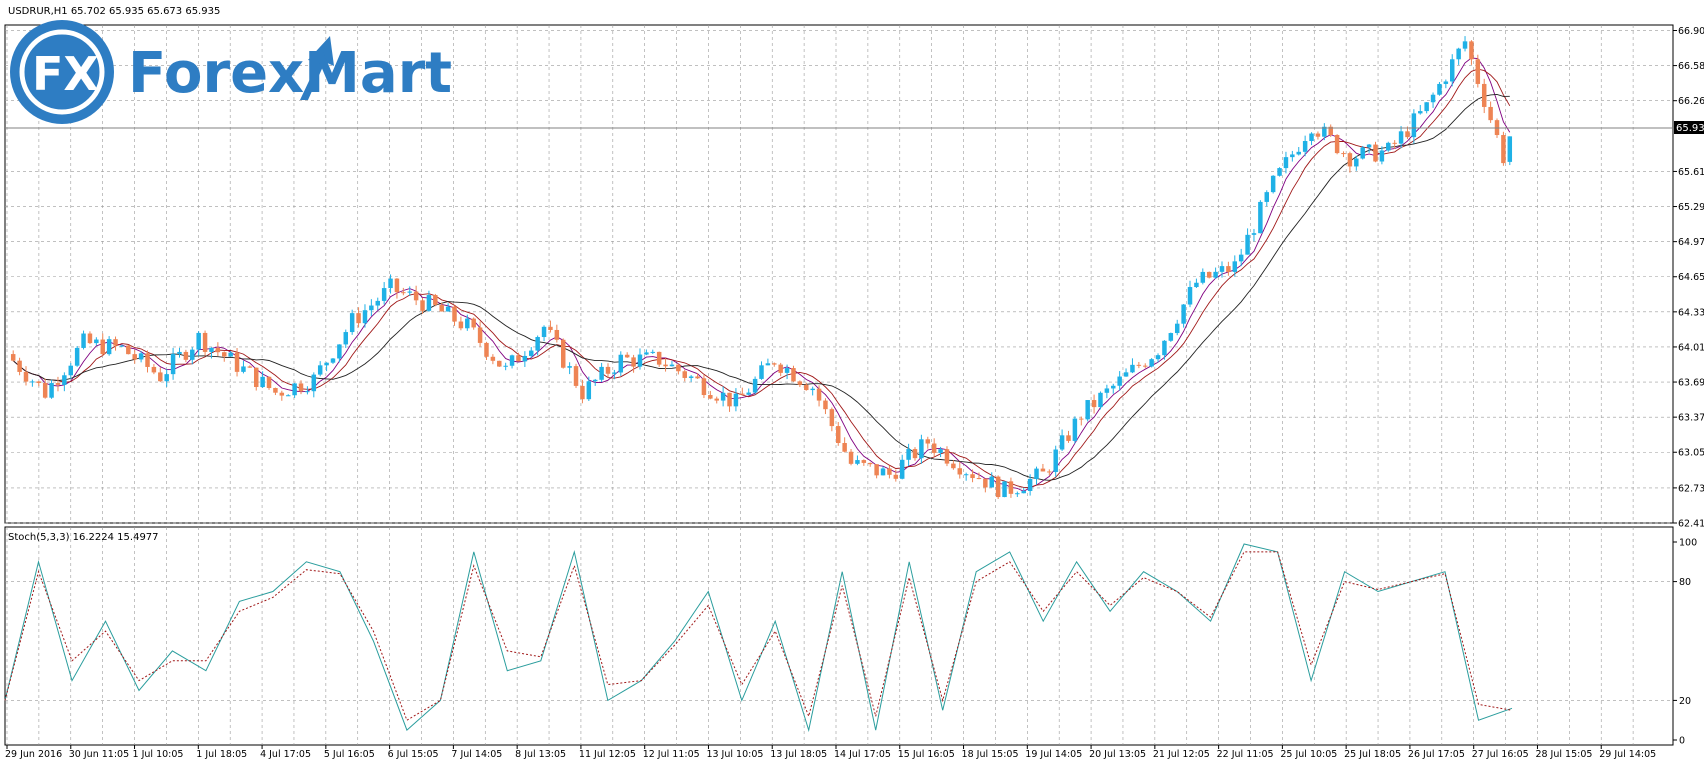 This screenshot has width=1704, height=760. What do you see at coordinates (1436, 754) in the screenshot?
I see `time-label: 26 Jul 17:05` at bounding box center [1436, 754].